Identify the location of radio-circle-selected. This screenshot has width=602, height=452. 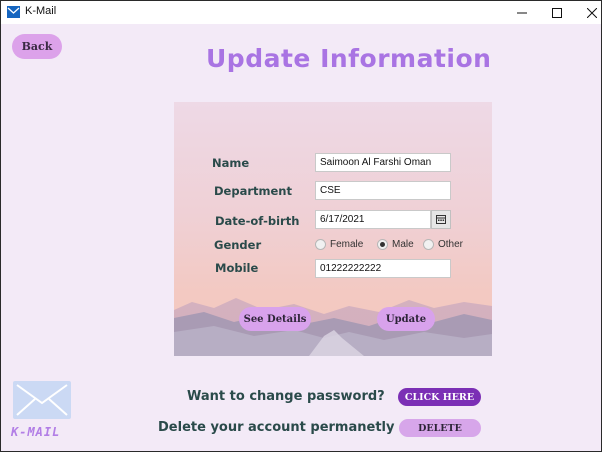
(382, 244).